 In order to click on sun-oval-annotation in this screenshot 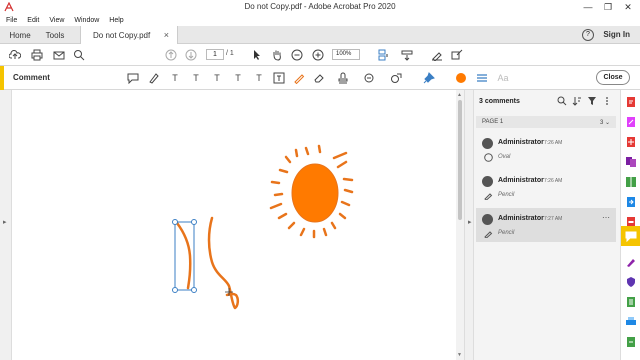, I will do `click(315, 193)`.